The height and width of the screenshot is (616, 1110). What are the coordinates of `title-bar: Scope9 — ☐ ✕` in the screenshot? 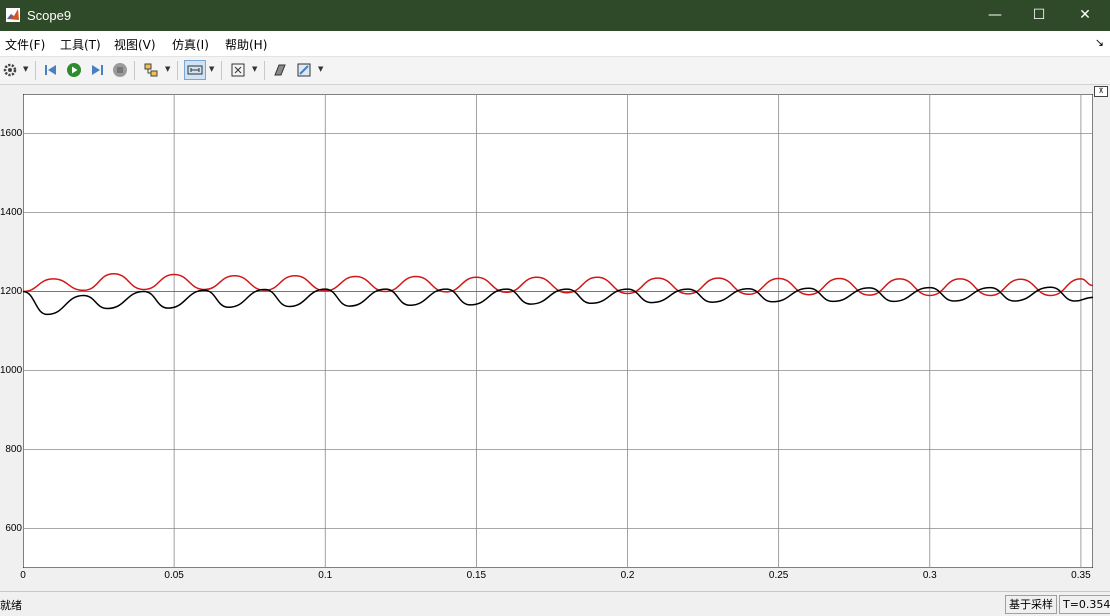 It's located at (555, 15).